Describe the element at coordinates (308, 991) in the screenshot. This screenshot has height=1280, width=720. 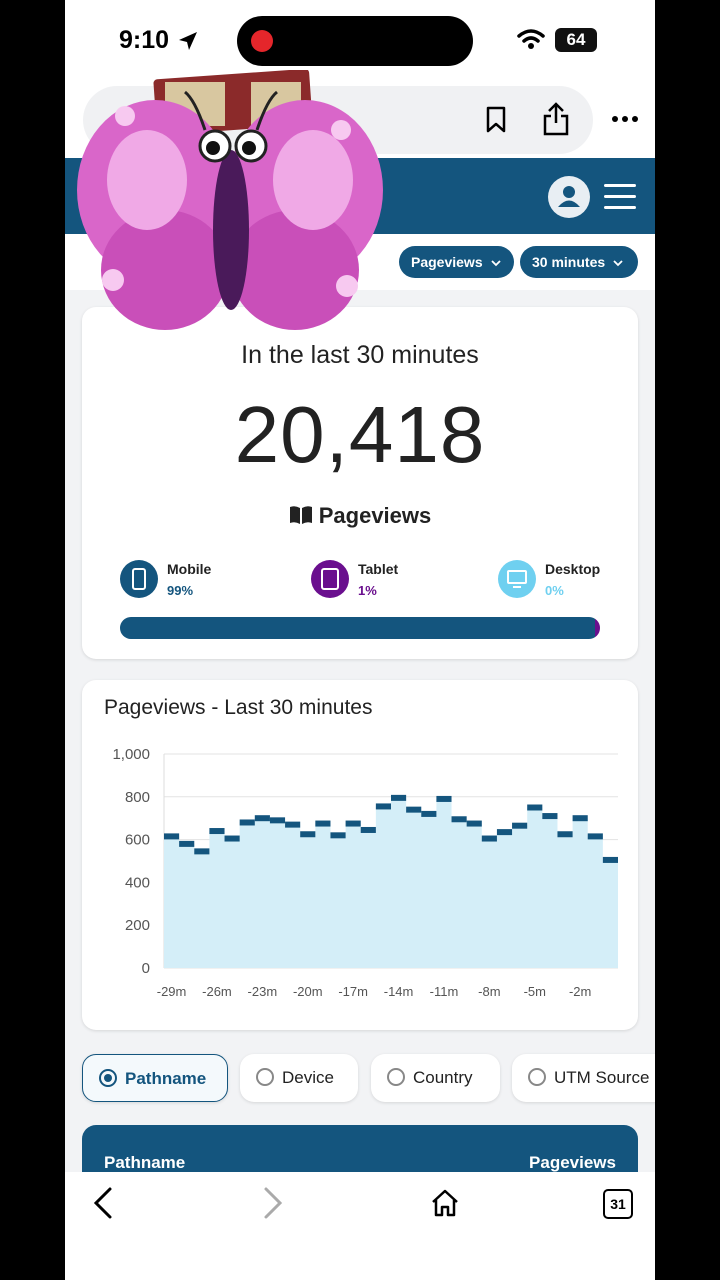
I see `x-tick-label: -20m` at that location.